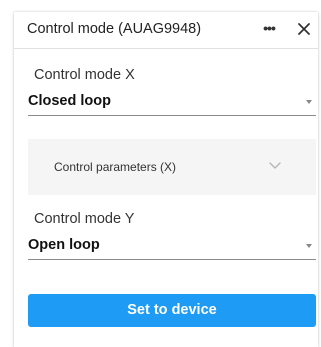 The image size is (321, 347). Describe the element at coordinates (114, 29) in the screenshot. I see `dialog-title: Control mode (AUAG9948)` at that location.